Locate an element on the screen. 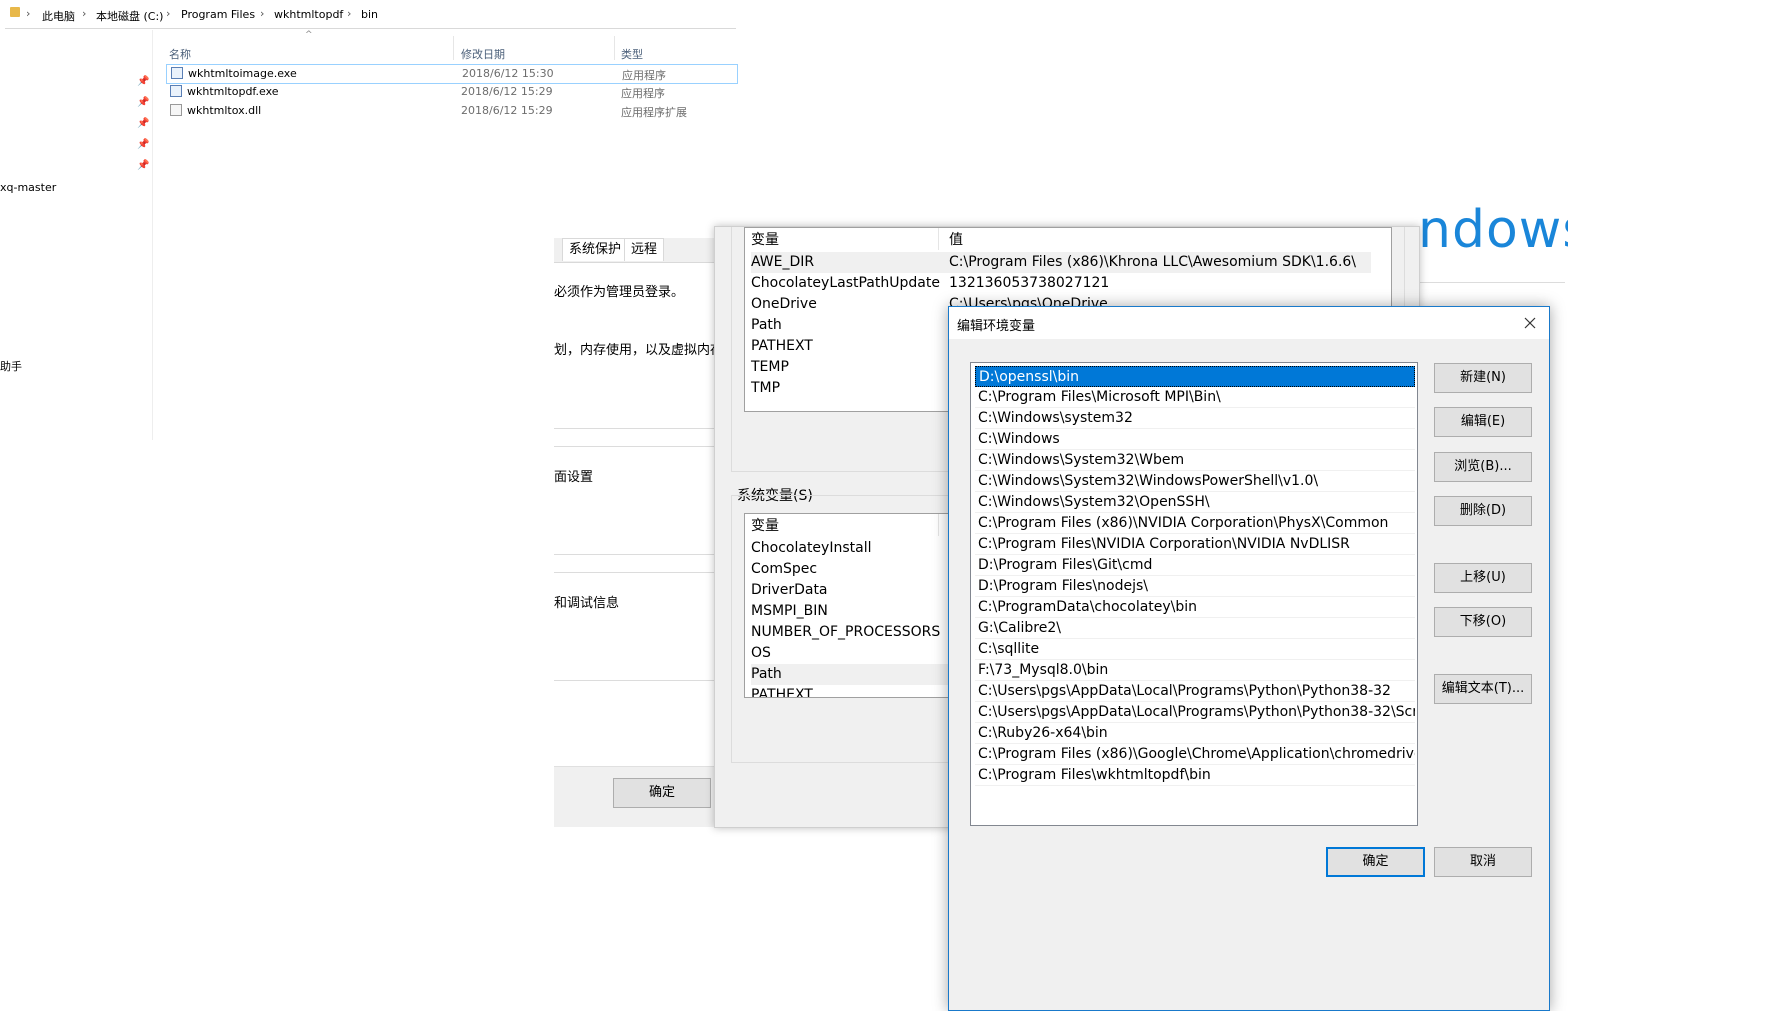 The width and height of the screenshot is (1765, 1011). cancel-button: 取消 is located at coordinates (1483, 862).